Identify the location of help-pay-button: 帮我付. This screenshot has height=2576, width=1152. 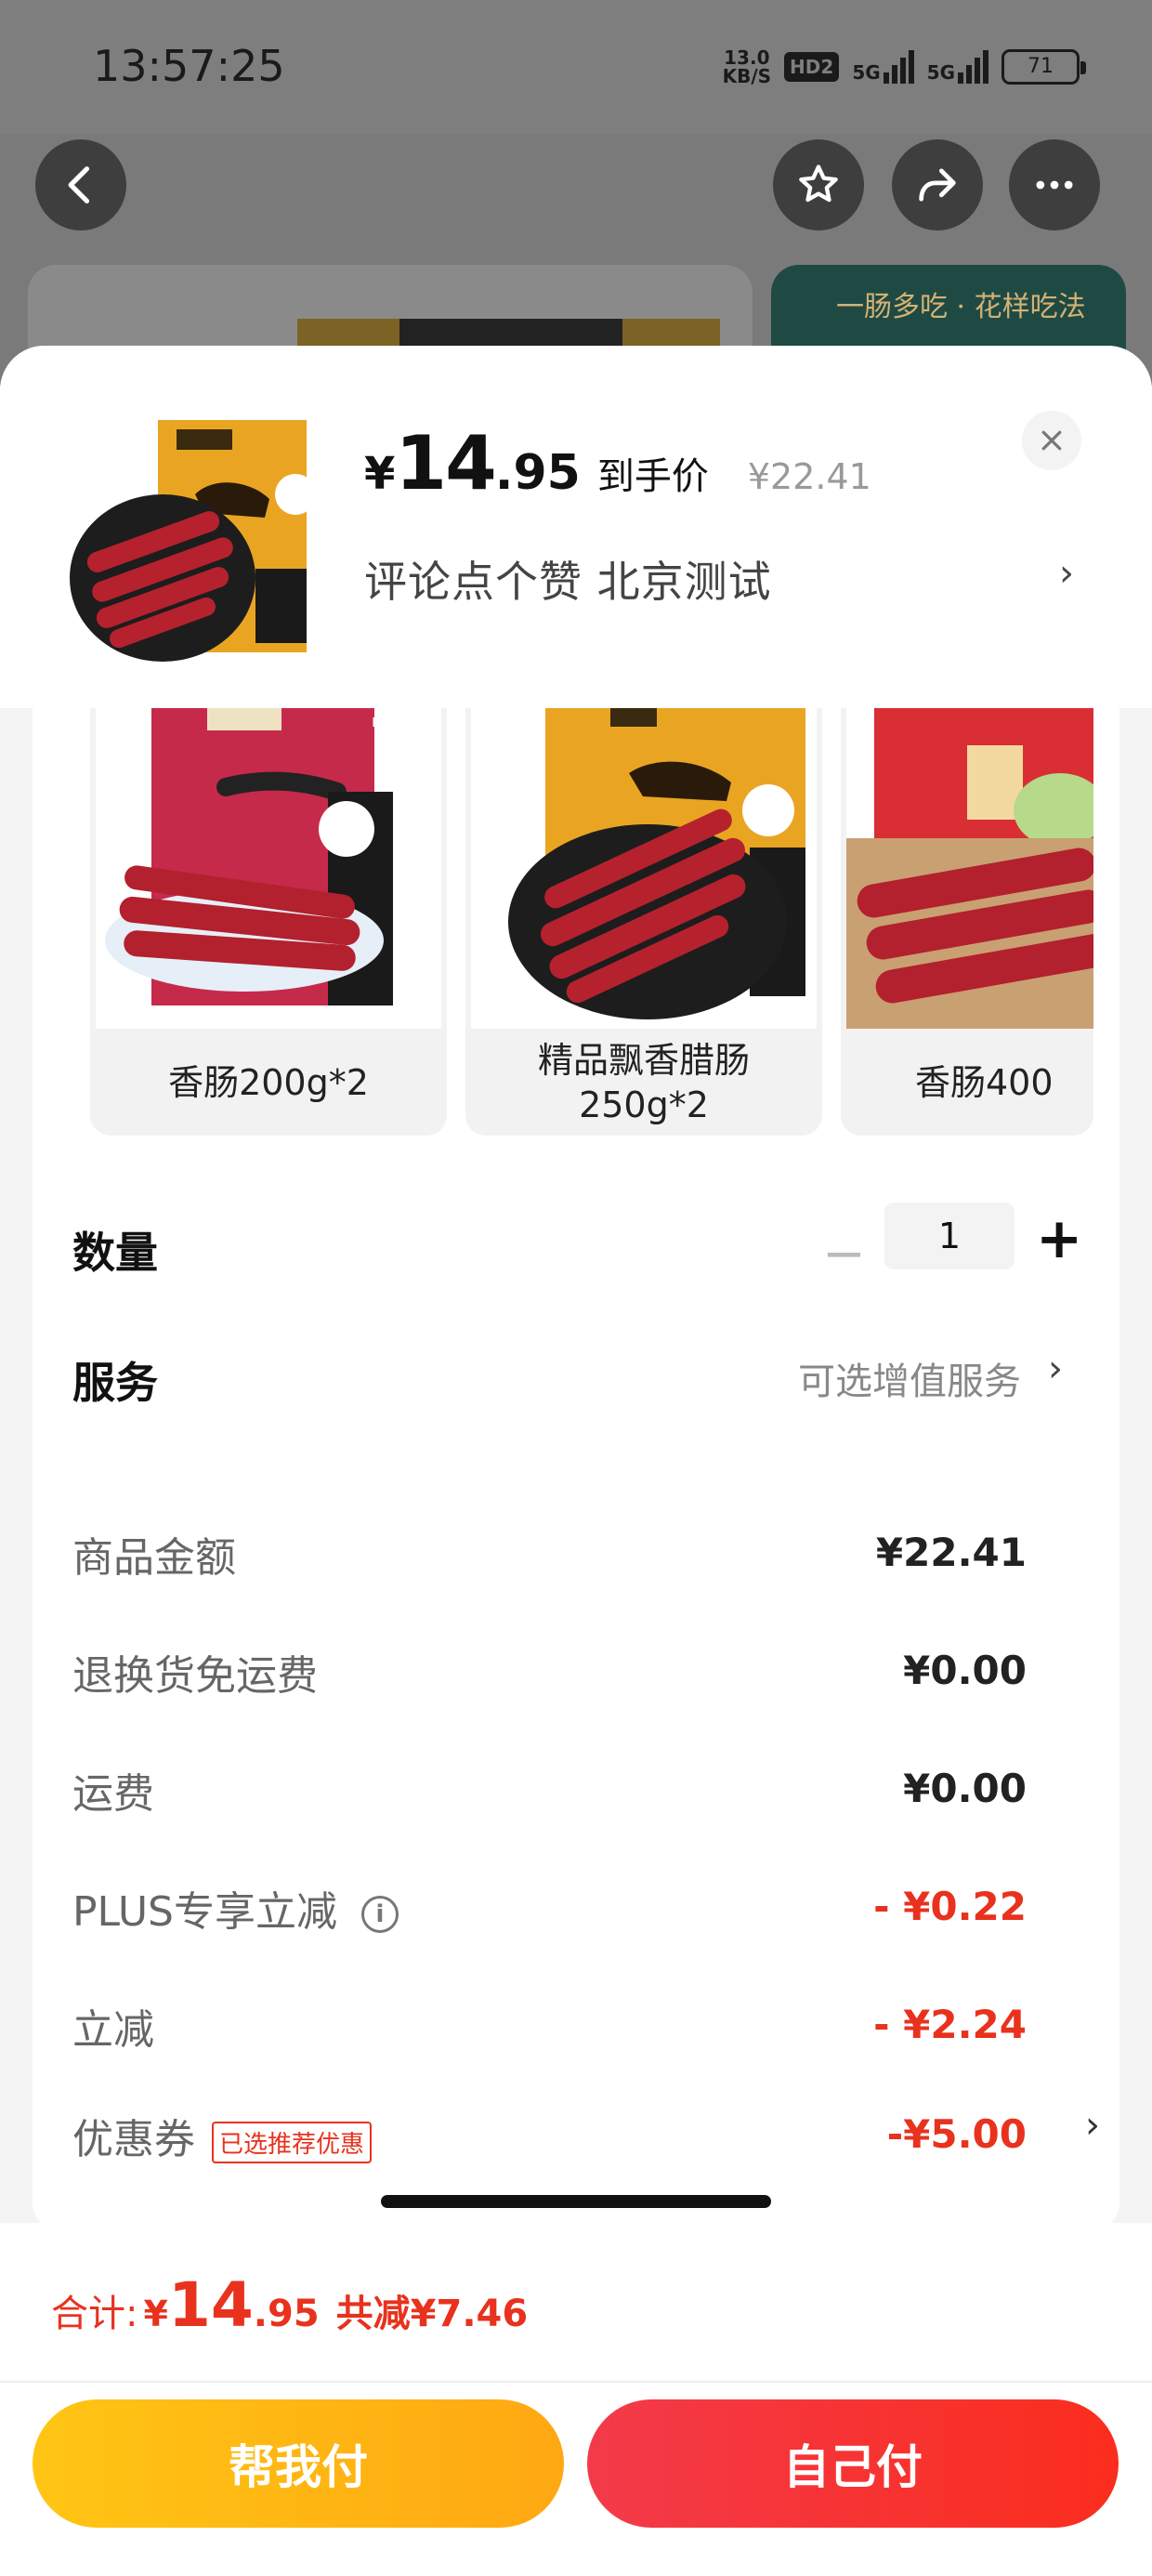
(298, 2463).